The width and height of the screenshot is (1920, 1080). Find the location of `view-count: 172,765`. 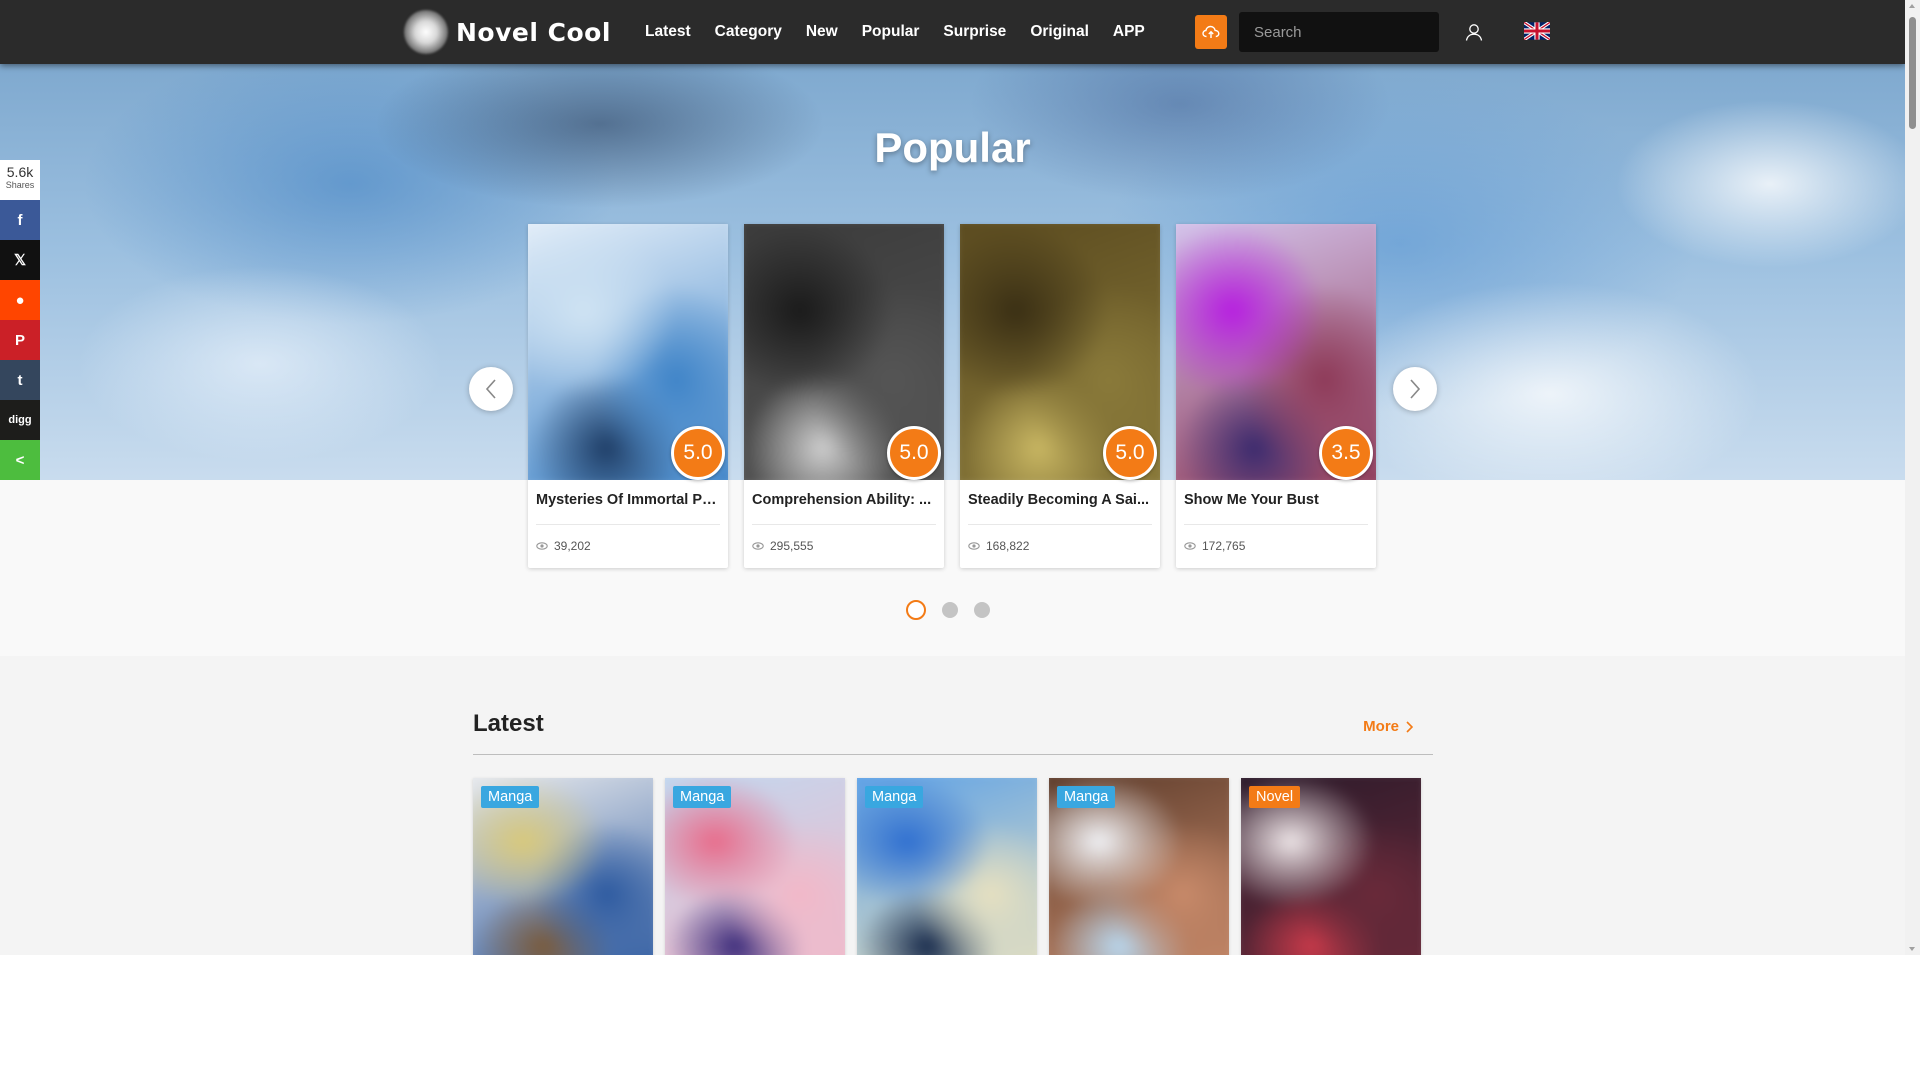

view-count: 172,765 is located at coordinates (1214, 546).